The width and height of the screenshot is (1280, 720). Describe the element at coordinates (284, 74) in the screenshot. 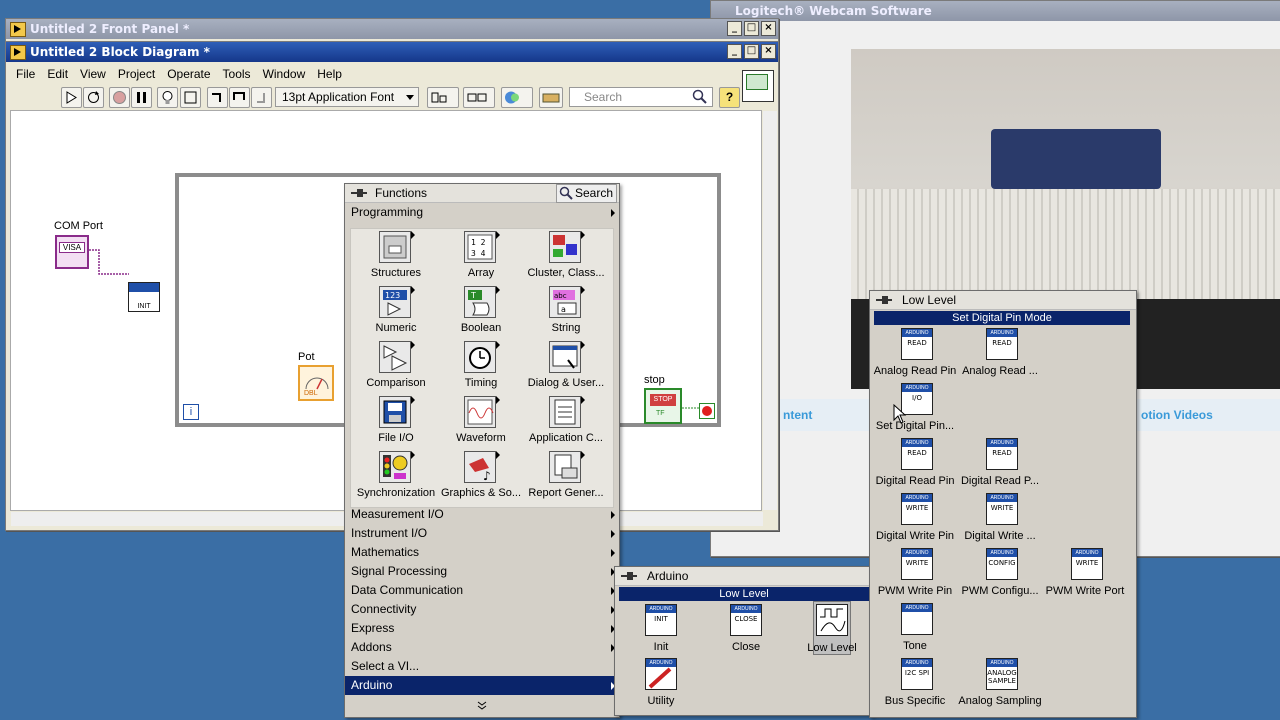

I see `menu-window: Window` at that location.